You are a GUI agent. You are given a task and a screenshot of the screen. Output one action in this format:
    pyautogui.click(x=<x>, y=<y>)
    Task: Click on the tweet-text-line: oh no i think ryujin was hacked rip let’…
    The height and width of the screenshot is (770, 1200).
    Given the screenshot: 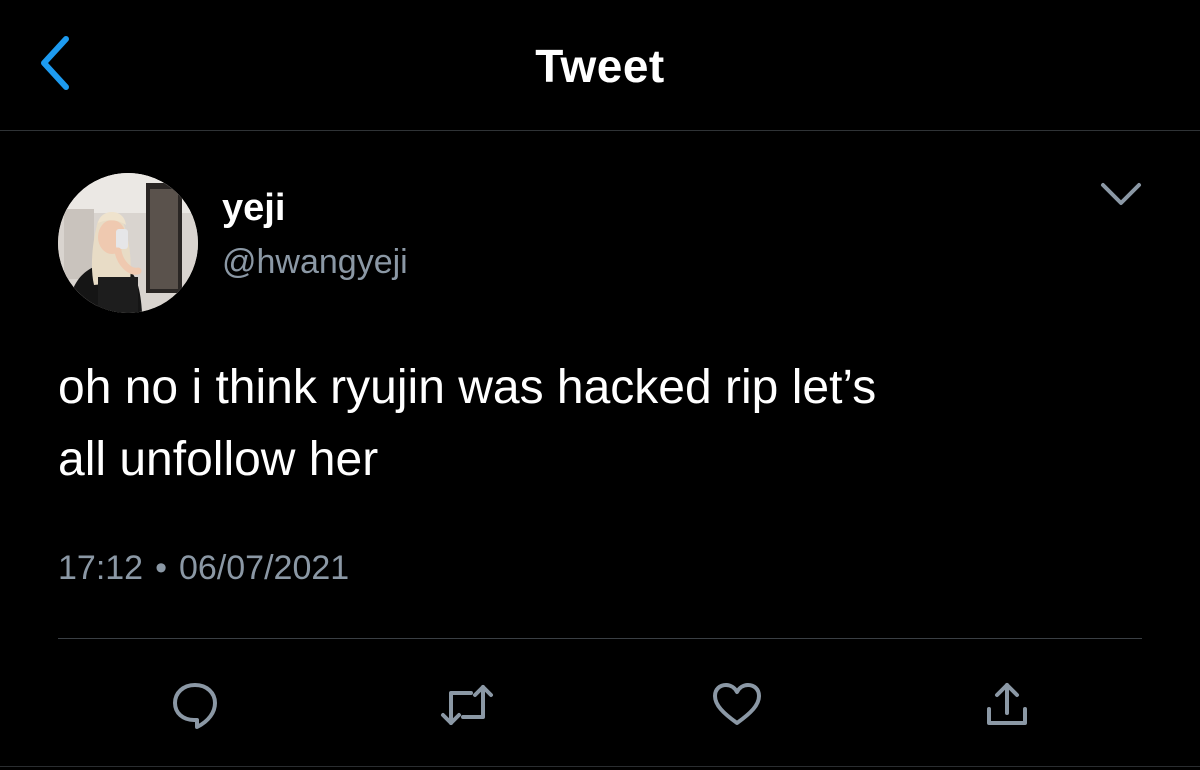 What is the action you would take?
    pyautogui.click(x=467, y=387)
    